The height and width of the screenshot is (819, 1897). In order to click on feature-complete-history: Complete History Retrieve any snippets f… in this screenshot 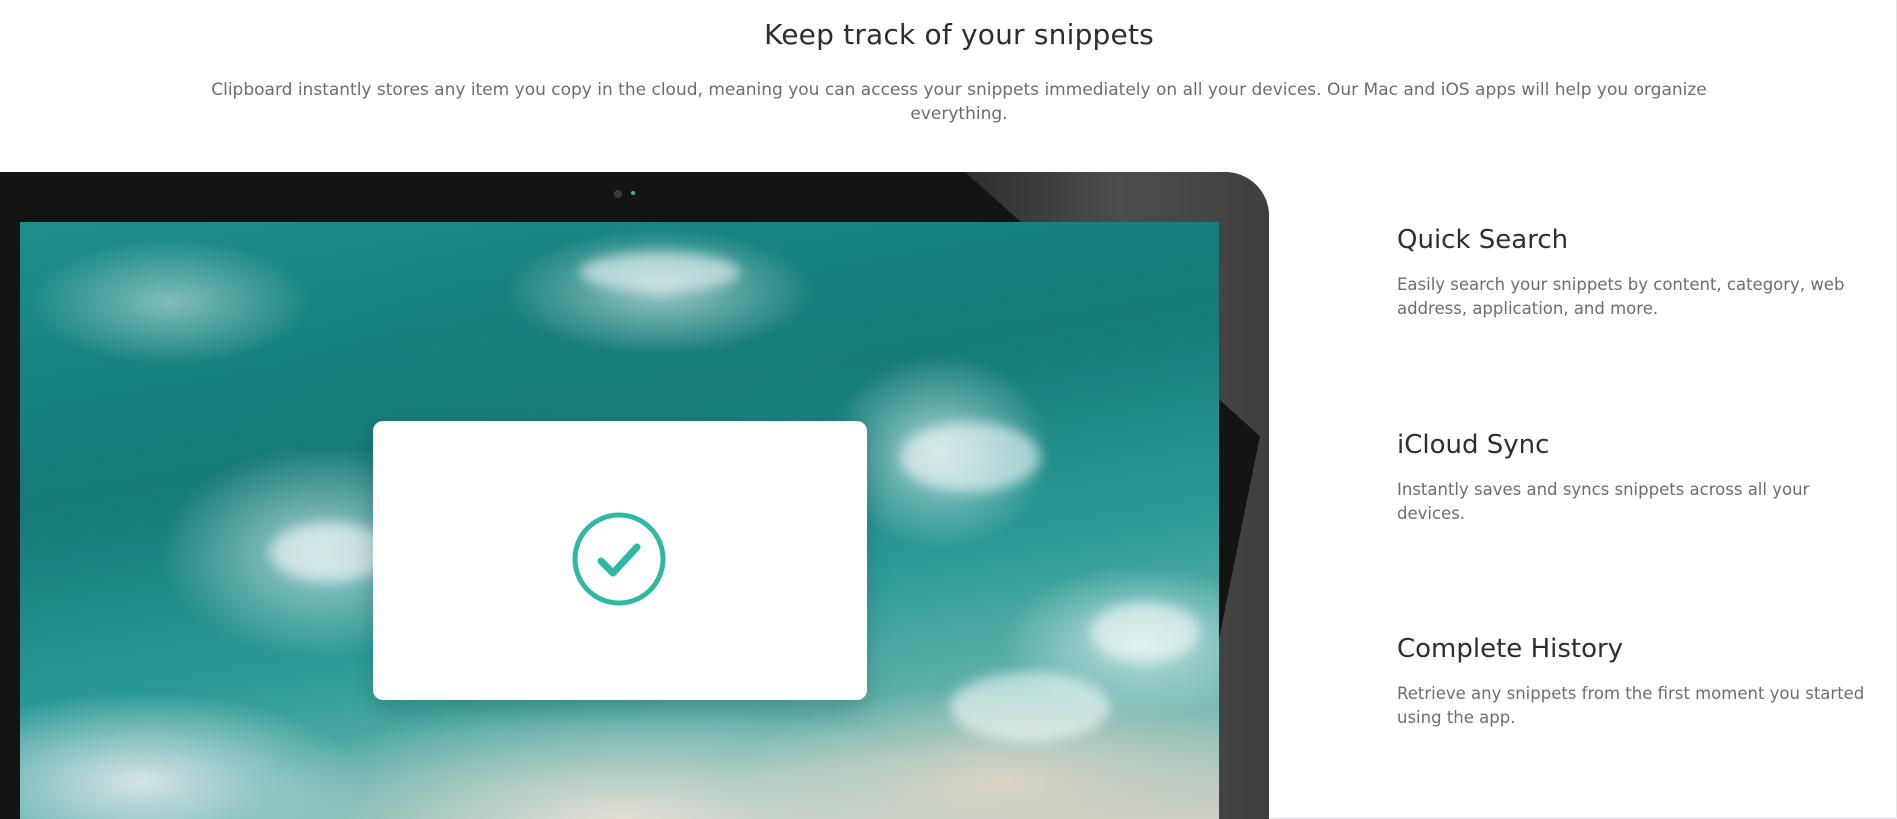, I will do `click(1632, 681)`.